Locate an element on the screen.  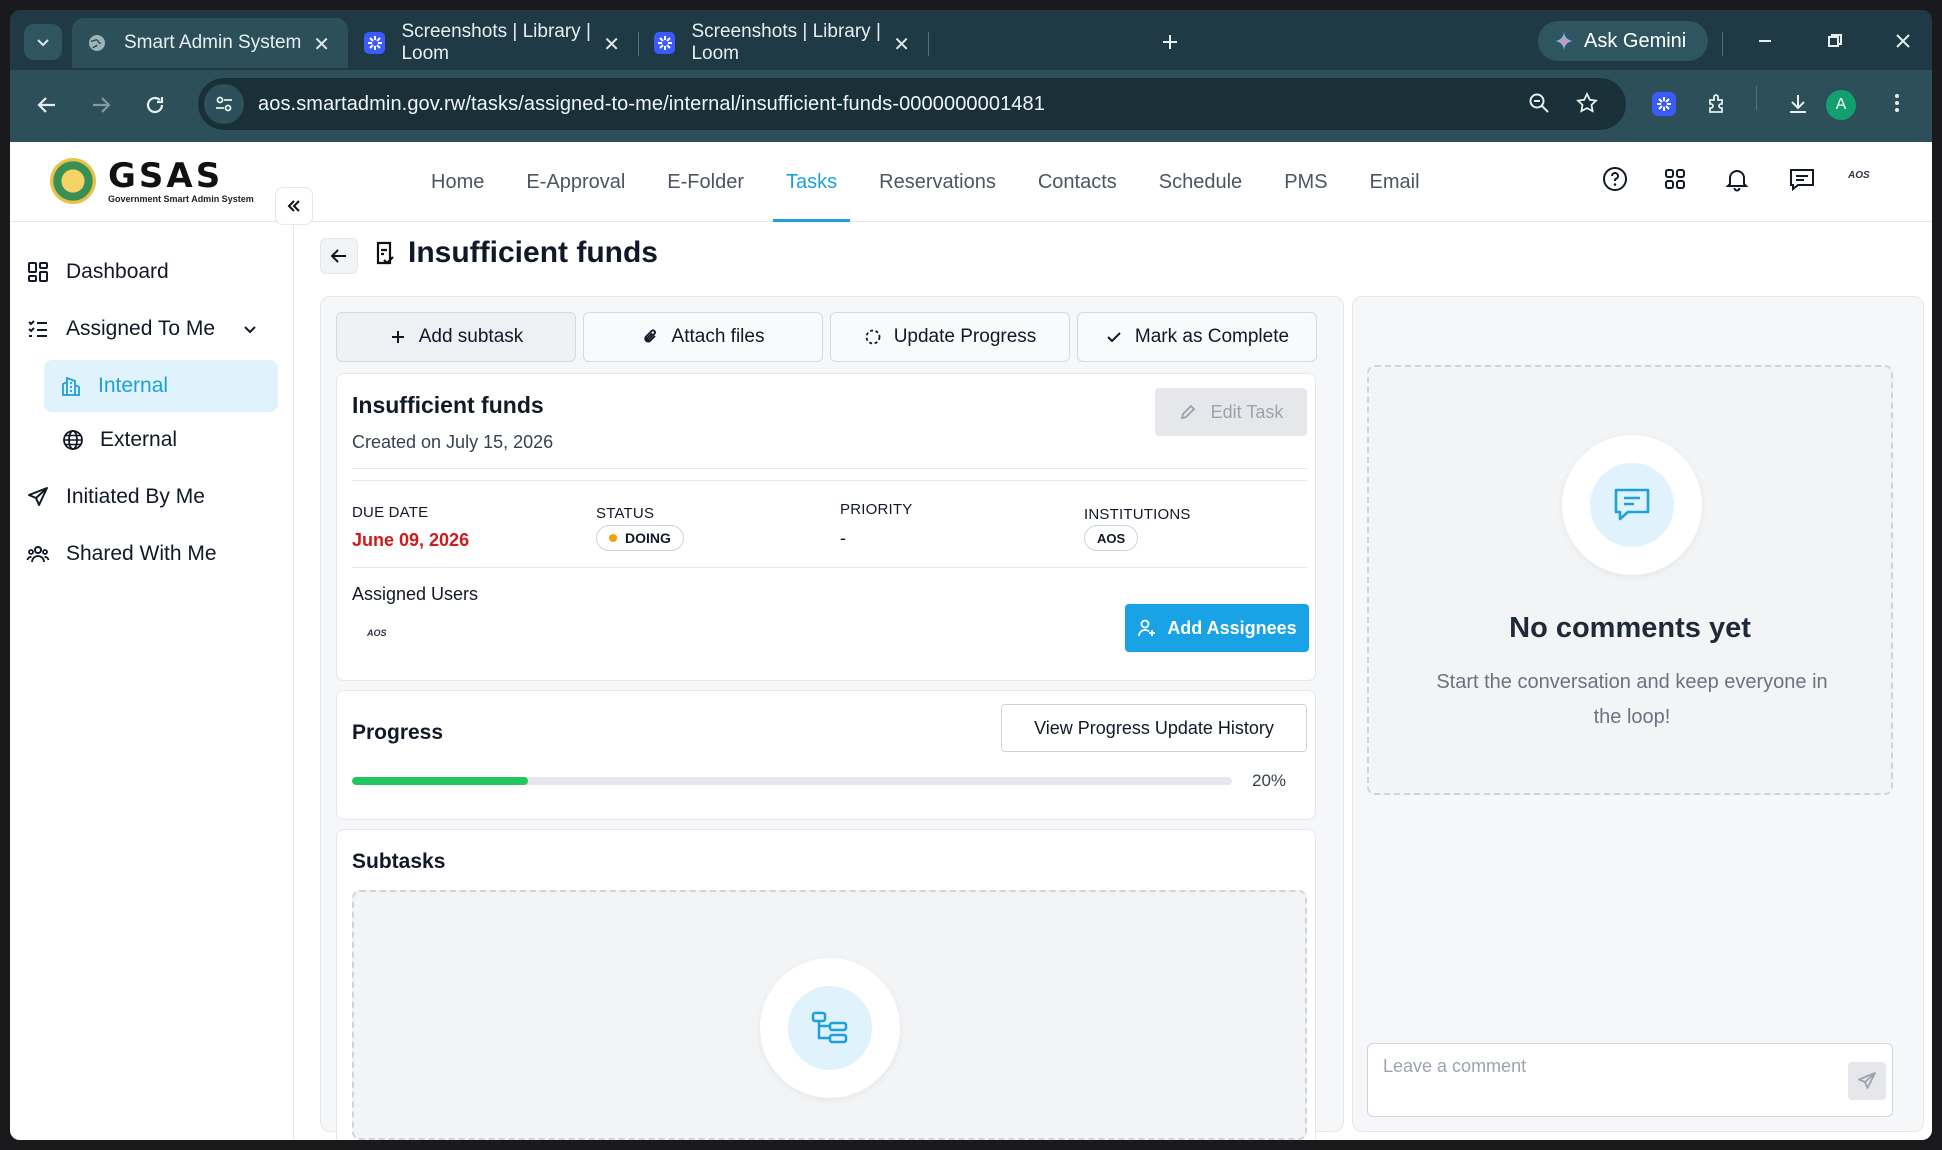
message-icon is located at coordinates (1632, 504).